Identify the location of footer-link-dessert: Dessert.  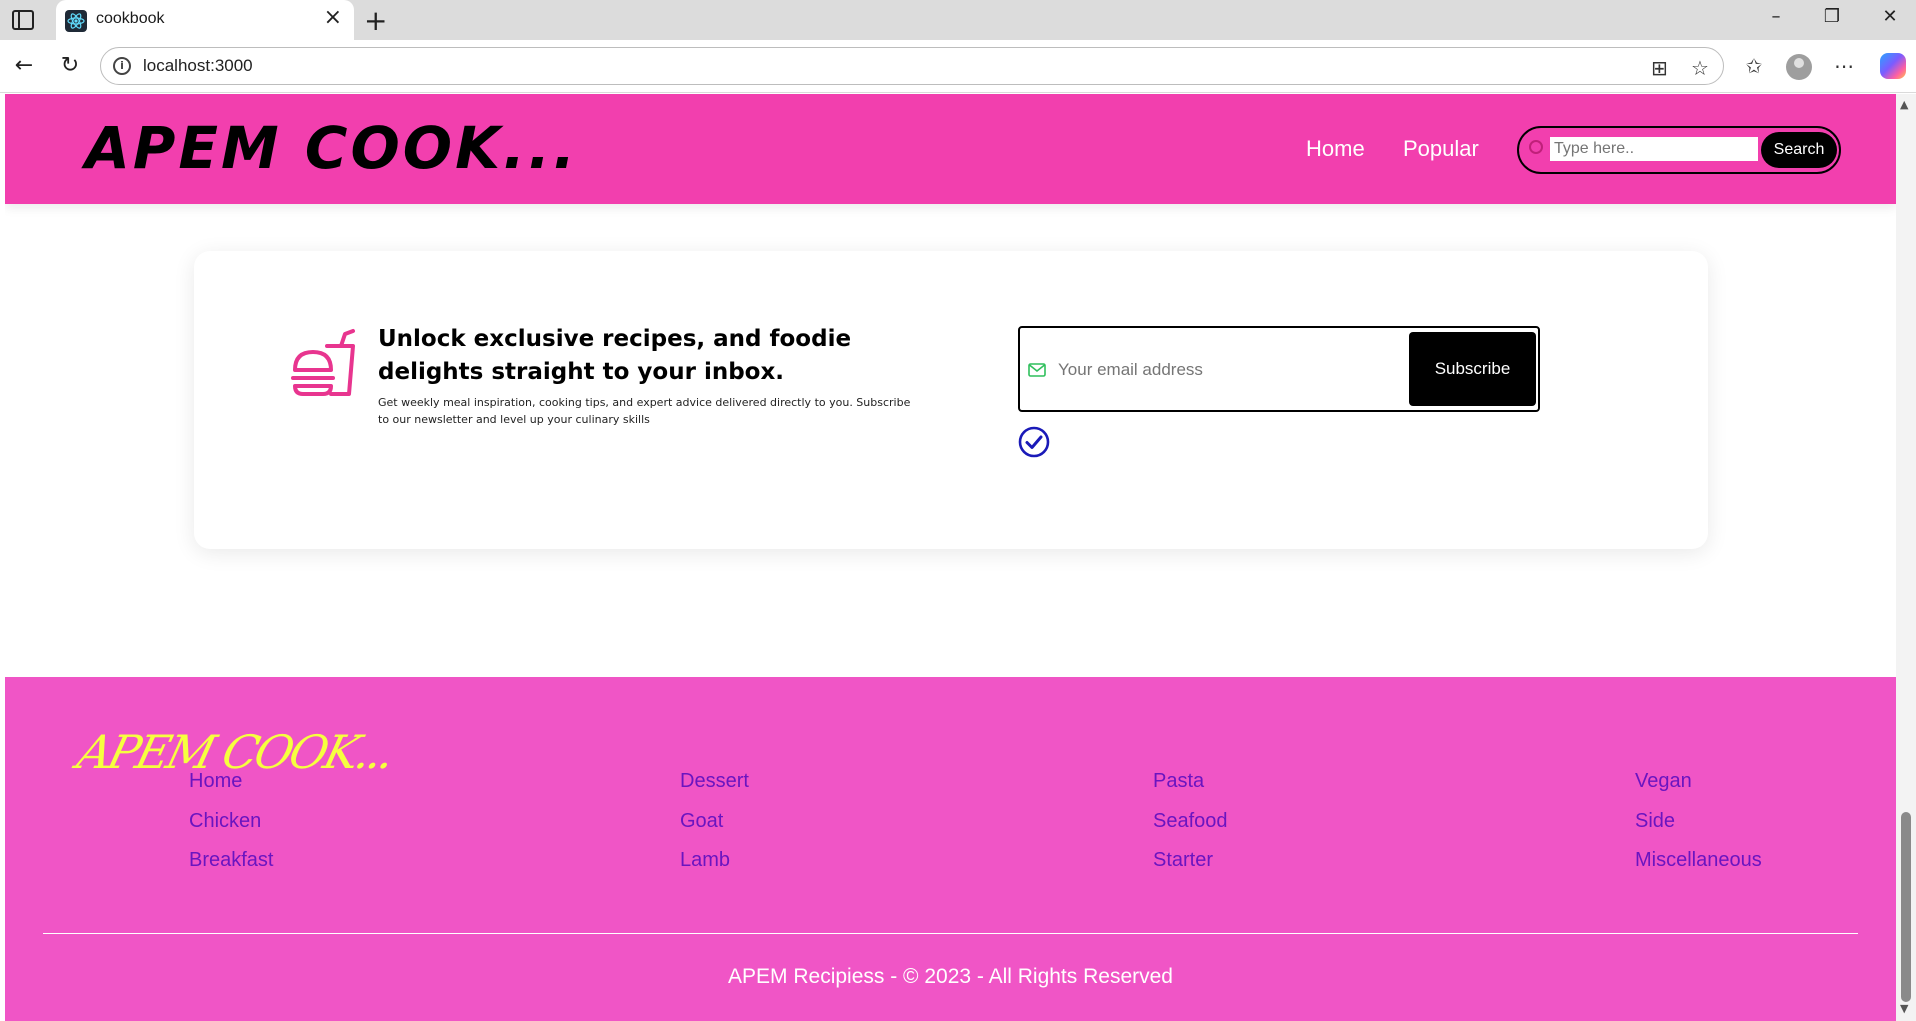
(714, 781).